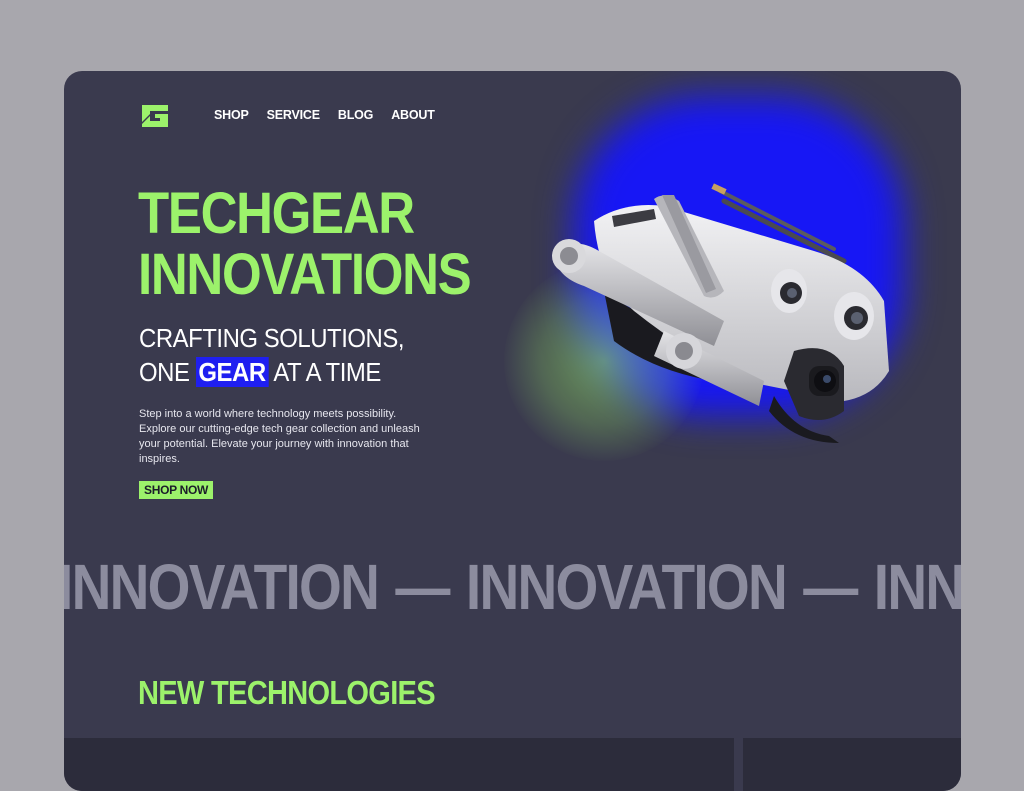 The width and height of the screenshot is (1024, 791). Describe the element at coordinates (164, 372) in the screenshot. I see `subtitle-word-one: ONE` at that location.